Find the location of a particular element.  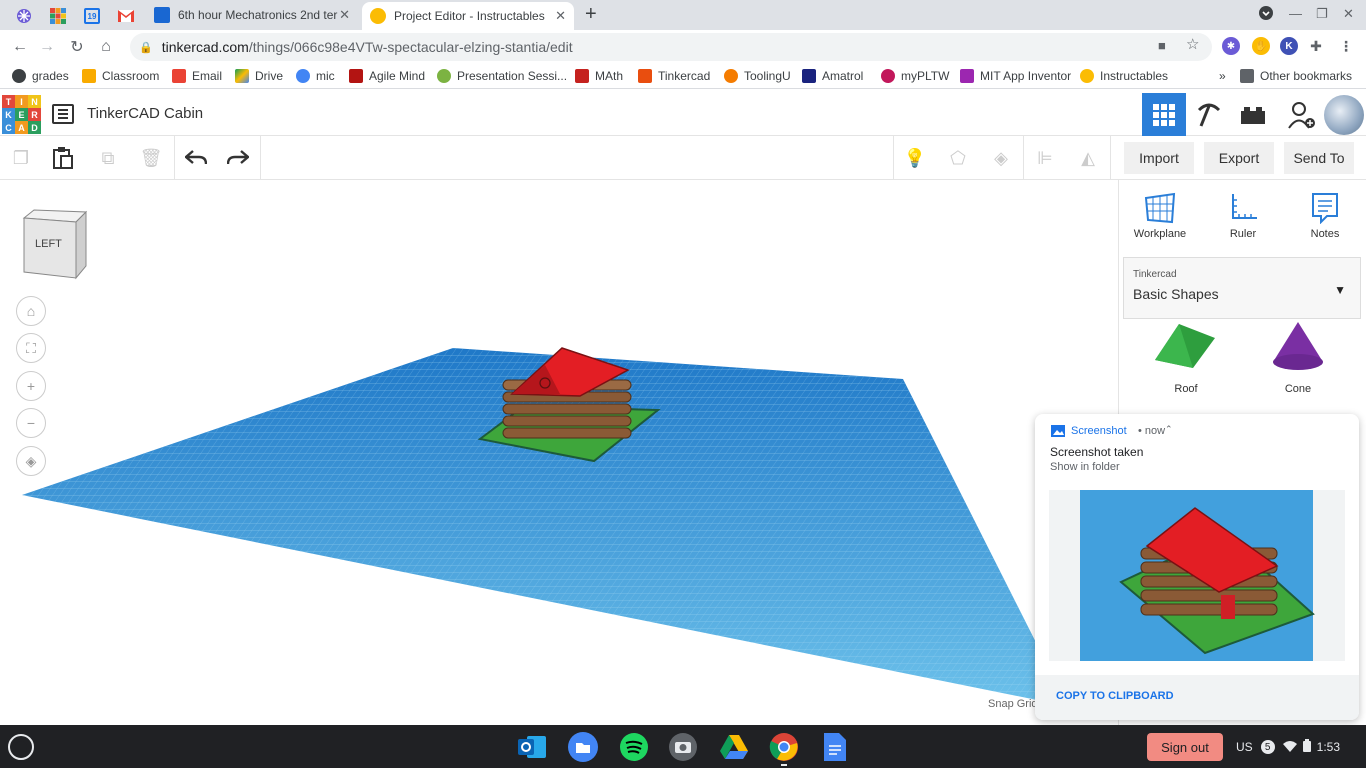

duplicate-icon: ⧉ is located at coordinates (108, 158).